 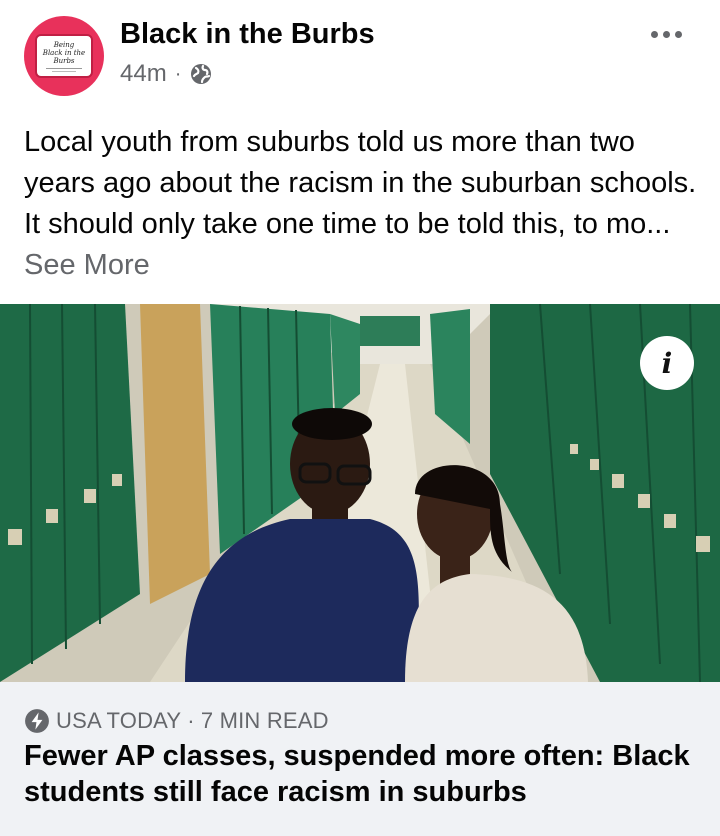 I want to click on page-name-link: Black in the Burbs, so click(x=247, y=34).